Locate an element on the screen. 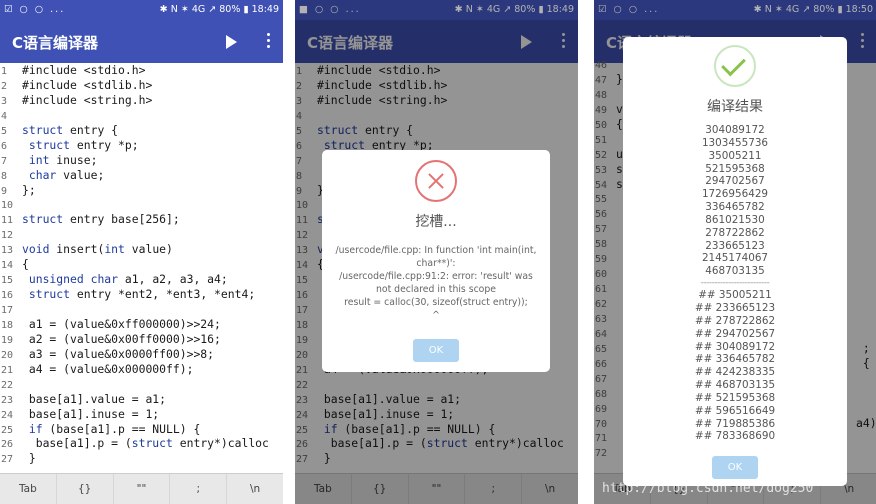 The image size is (876, 504). code-line: 20 a3 = (value&0x0000ff00)>>8; is located at coordinates (141, 354).